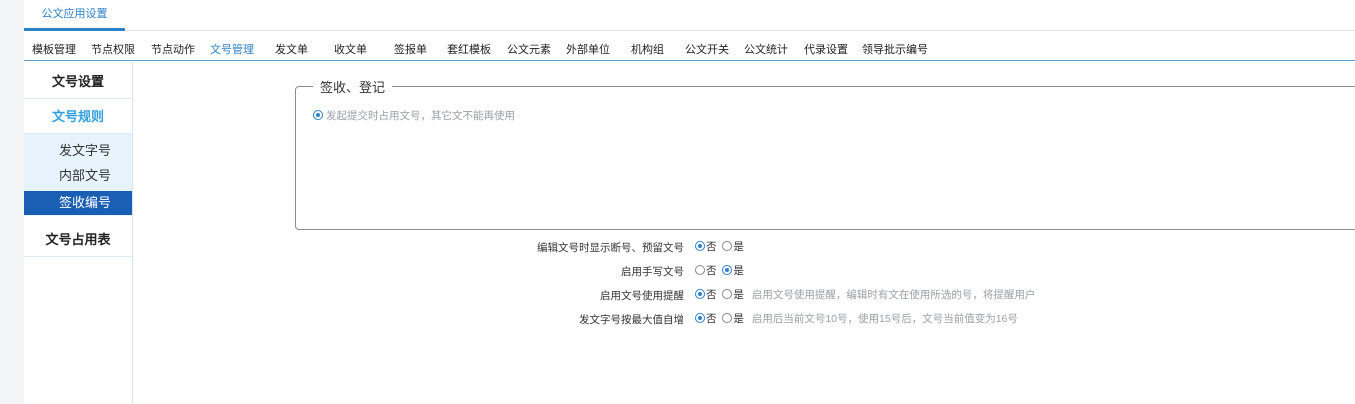 This screenshot has width=1355, height=404. What do you see at coordinates (74, 15) in the screenshot?
I see `tab-document-app-settings: 公文应用设置` at bounding box center [74, 15].